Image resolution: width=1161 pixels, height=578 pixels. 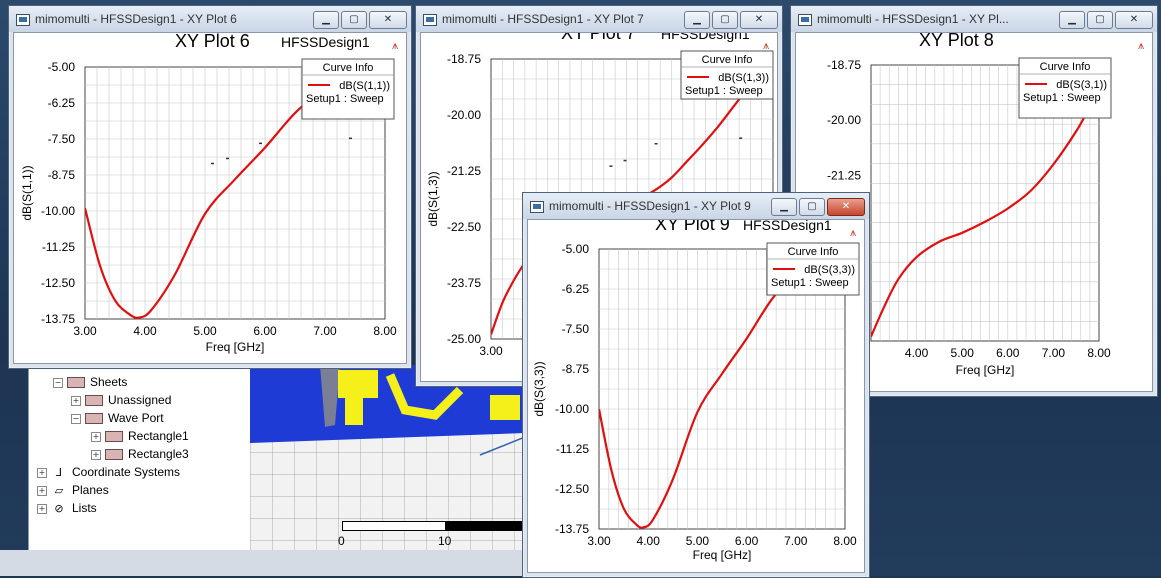 What do you see at coordinates (974, 19) in the screenshot?
I see `window-titlebar: mimomulti - HFSSDesign1 - XY Pl... ▁ ▢ ✕` at bounding box center [974, 19].